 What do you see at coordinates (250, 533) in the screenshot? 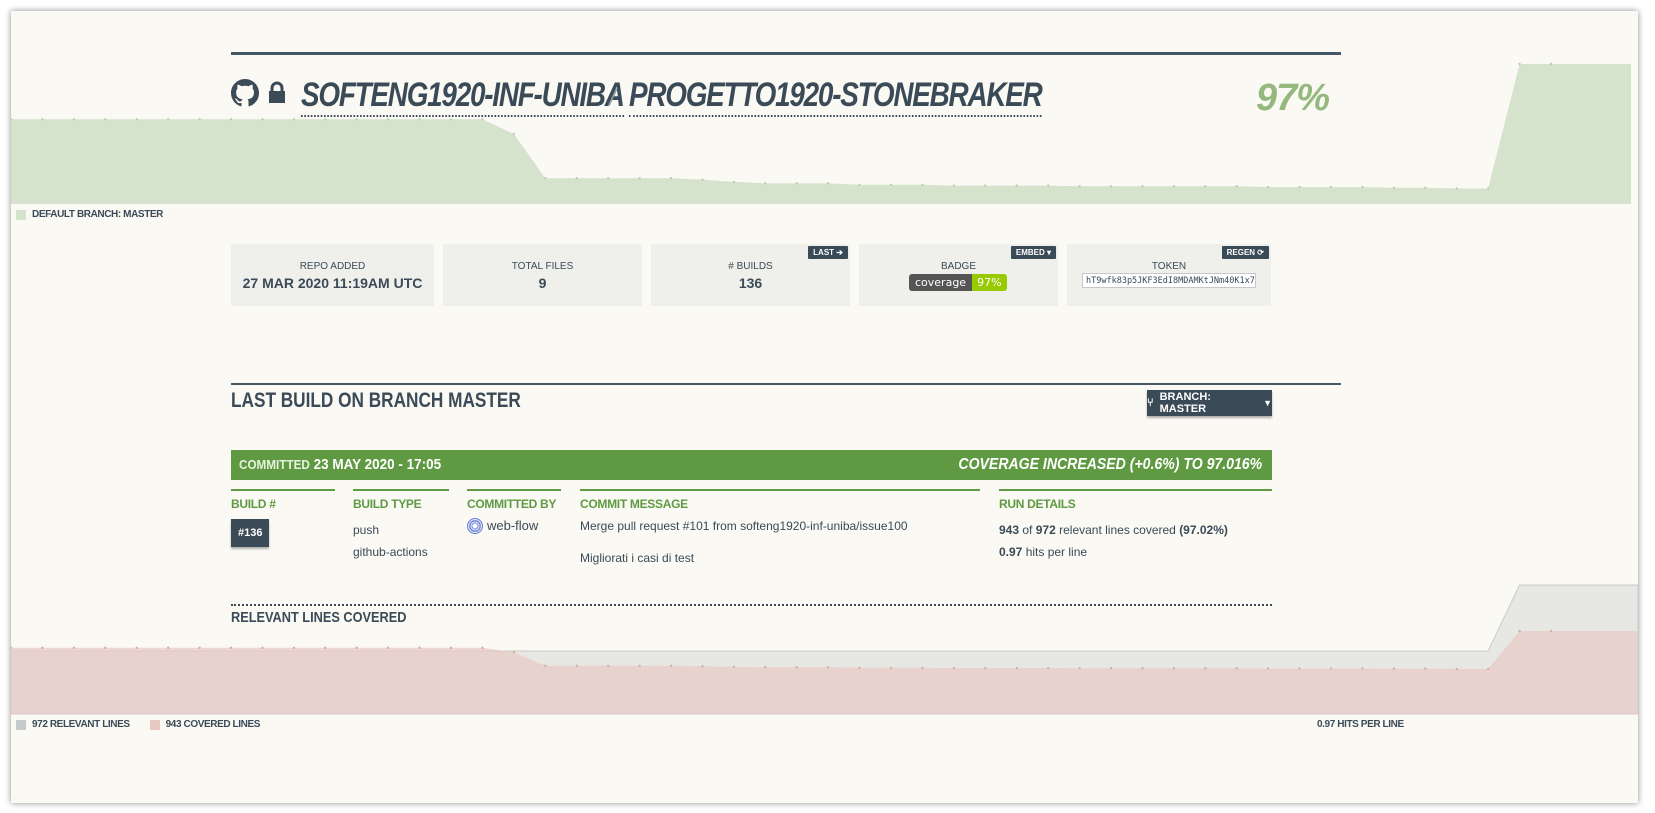
I see `build-number-link: #136` at bounding box center [250, 533].